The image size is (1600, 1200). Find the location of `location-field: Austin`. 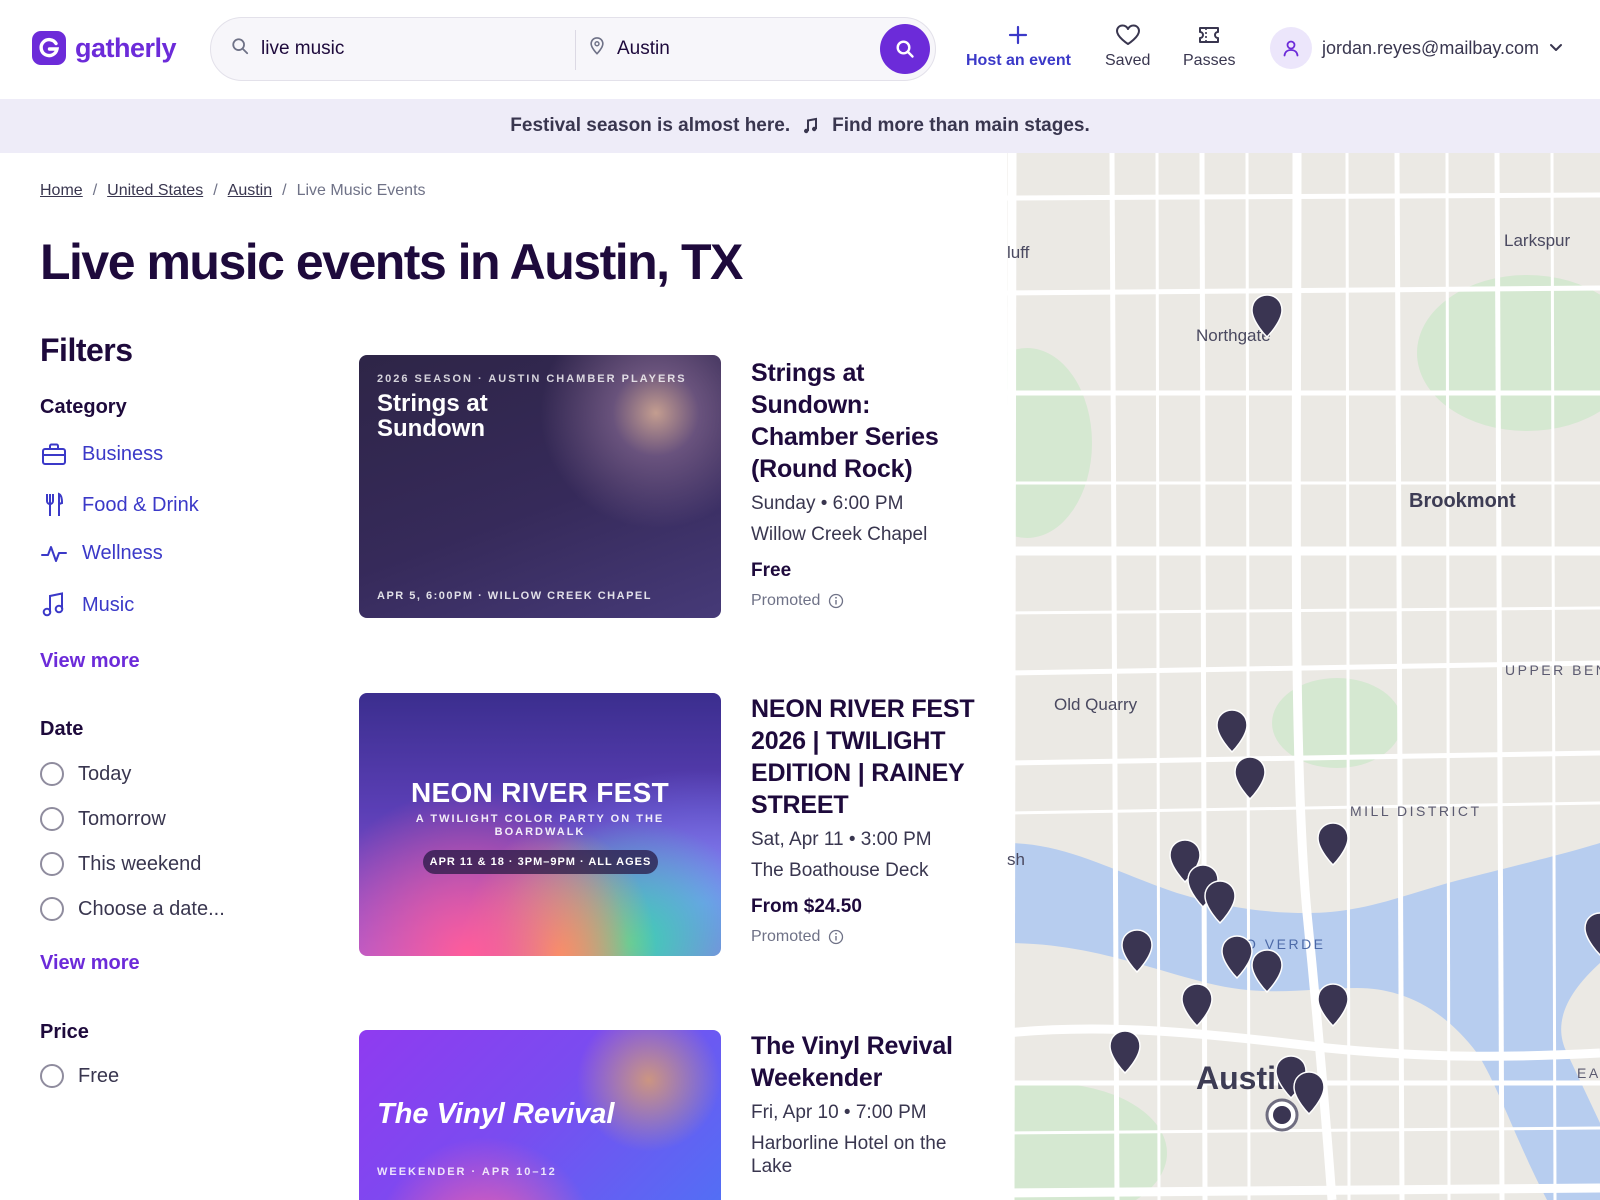

location-field: Austin is located at coordinates (629, 49).